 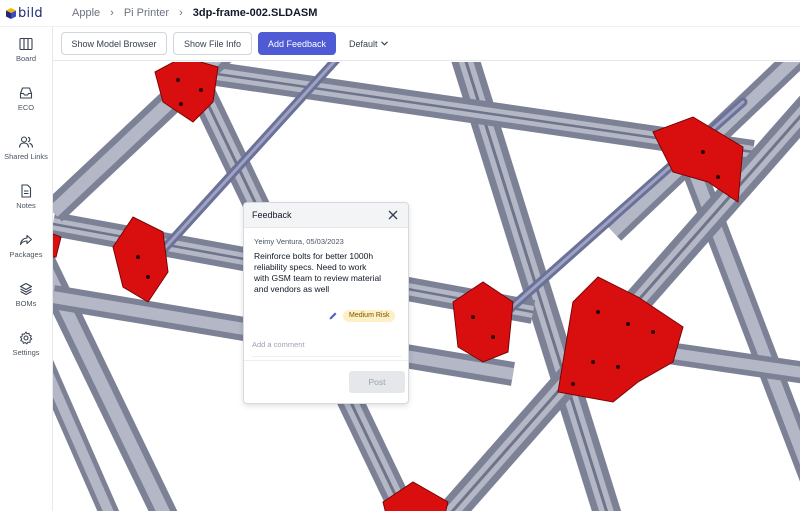 What do you see at coordinates (310, 267) in the screenshot?
I see `feedback-comment-line: reliability specs. Need to work` at bounding box center [310, 267].